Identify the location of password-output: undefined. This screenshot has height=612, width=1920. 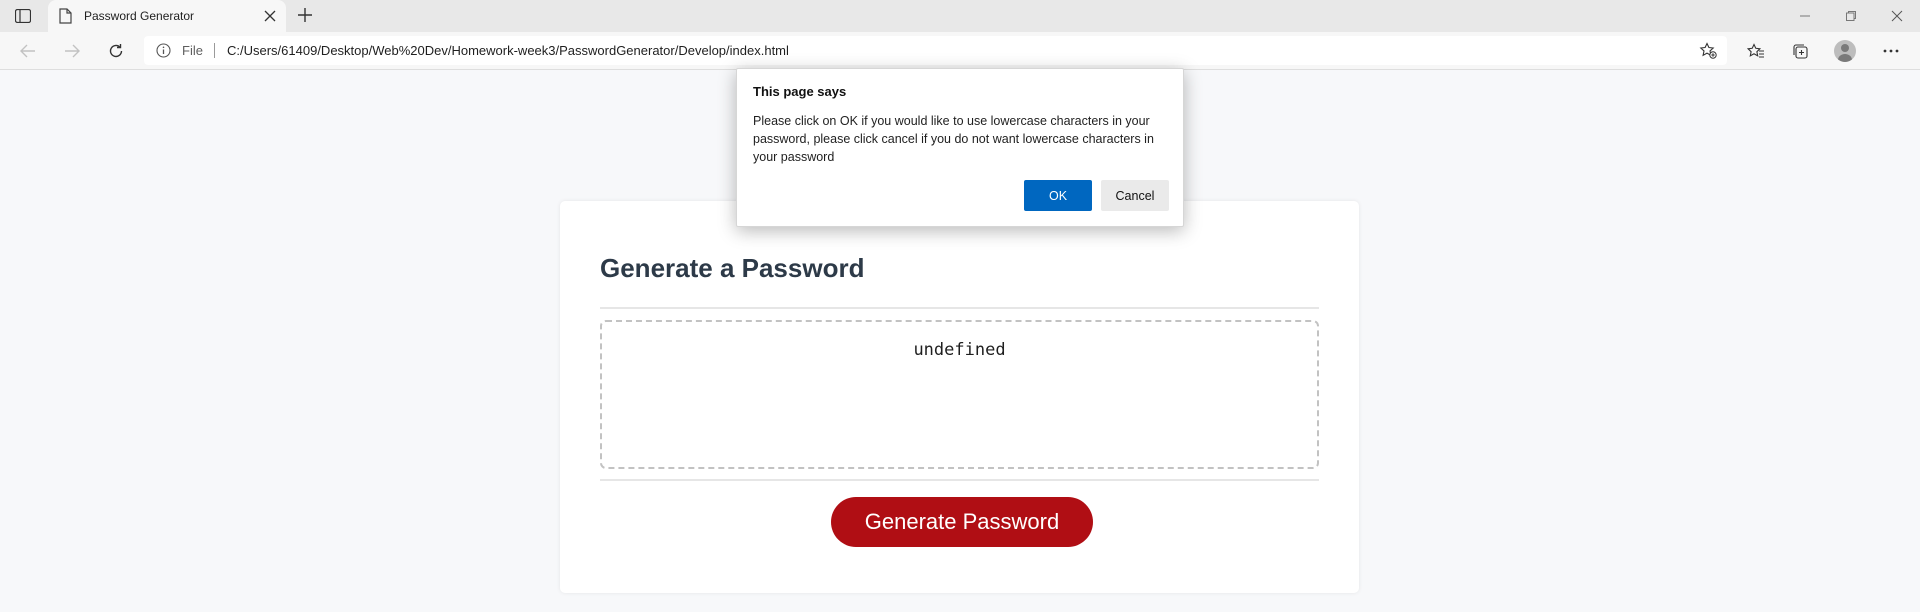
(959, 394).